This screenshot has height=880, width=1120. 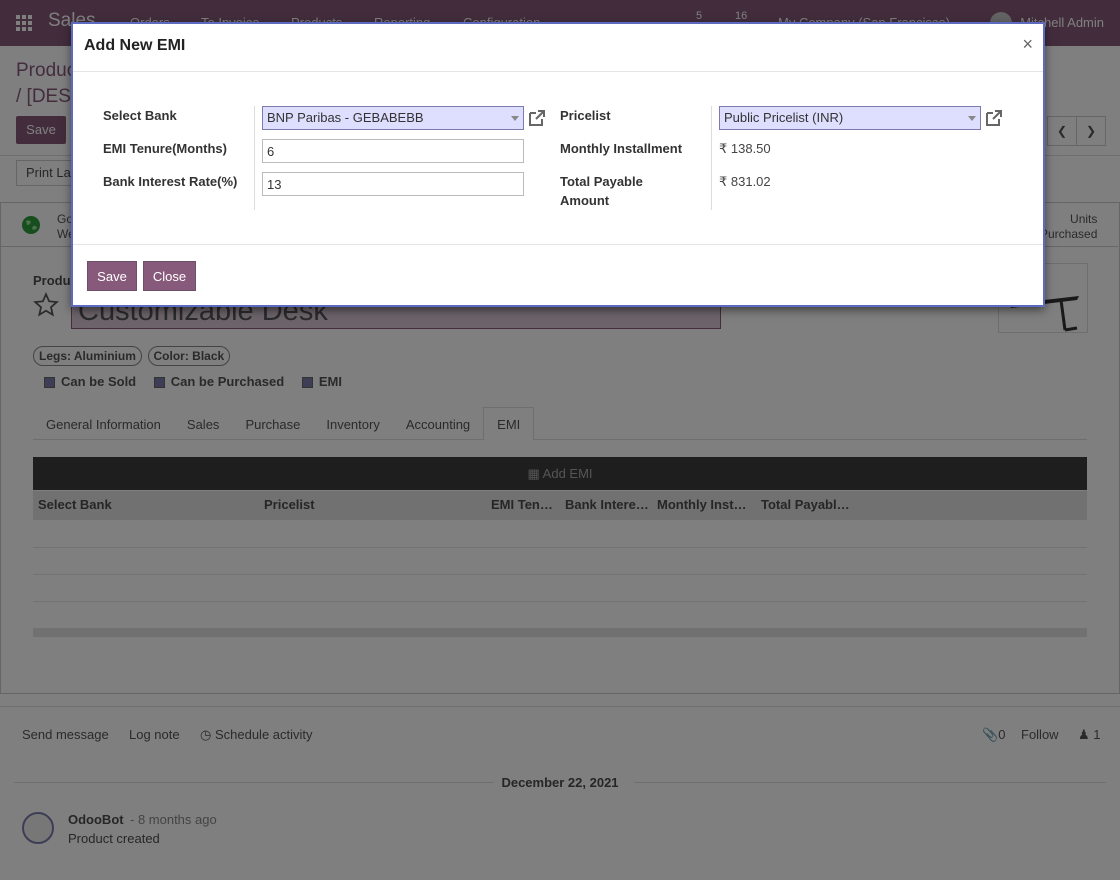 What do you see at coordinates (784, 117) in the screenshot?
I see `pricelist-value: Public Pricelist (INR)` at bounding box center [784, 117].